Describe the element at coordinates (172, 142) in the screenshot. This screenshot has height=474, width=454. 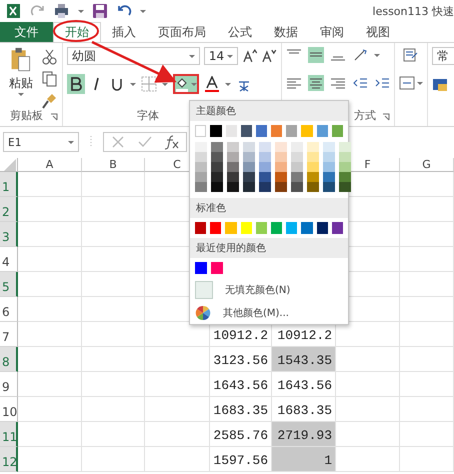
I see `function-icon` at that location.